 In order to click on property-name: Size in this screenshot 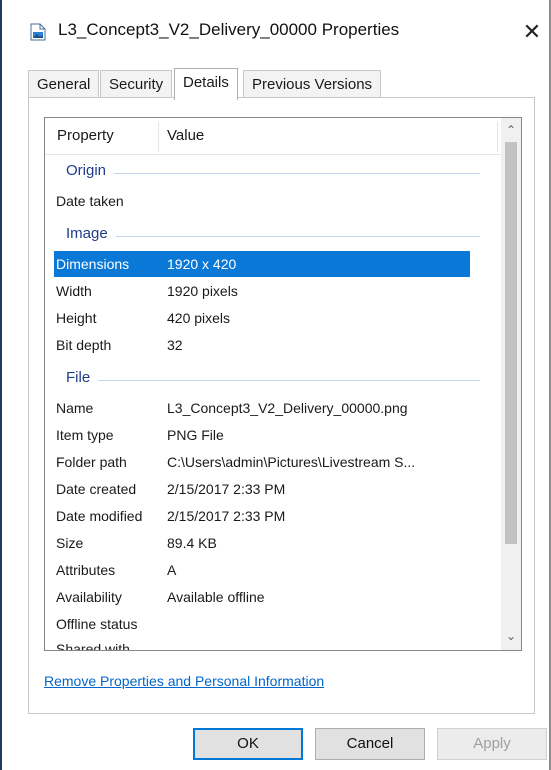, I will do `click(70, 543)`.